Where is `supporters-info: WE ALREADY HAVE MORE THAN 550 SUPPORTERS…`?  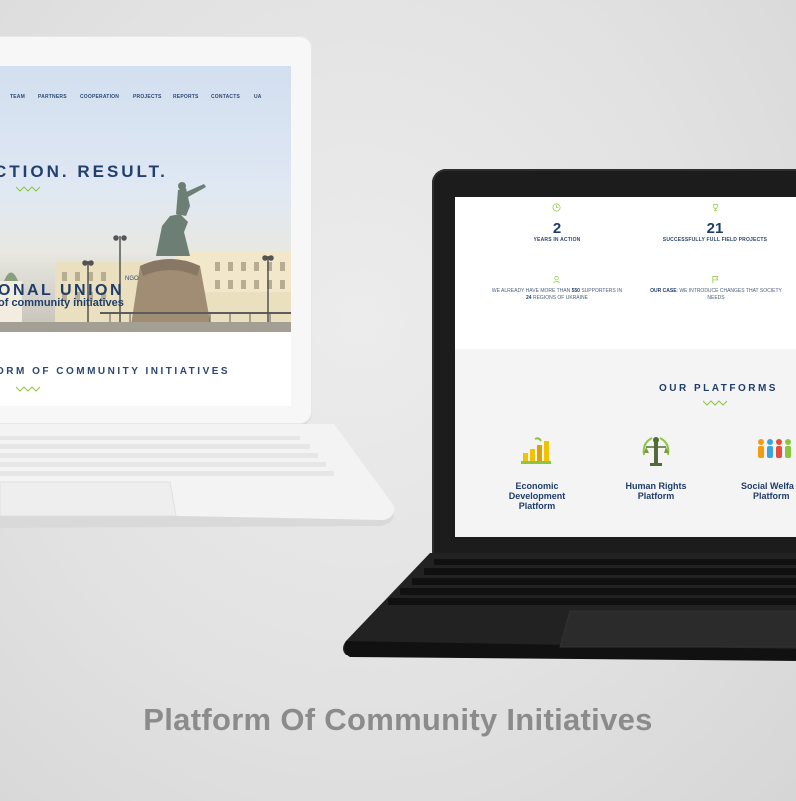 supporters-info: WE ALREADY HAVE MORE THAN 550 SUPPORTERS… is located at coordinates (557, 295).